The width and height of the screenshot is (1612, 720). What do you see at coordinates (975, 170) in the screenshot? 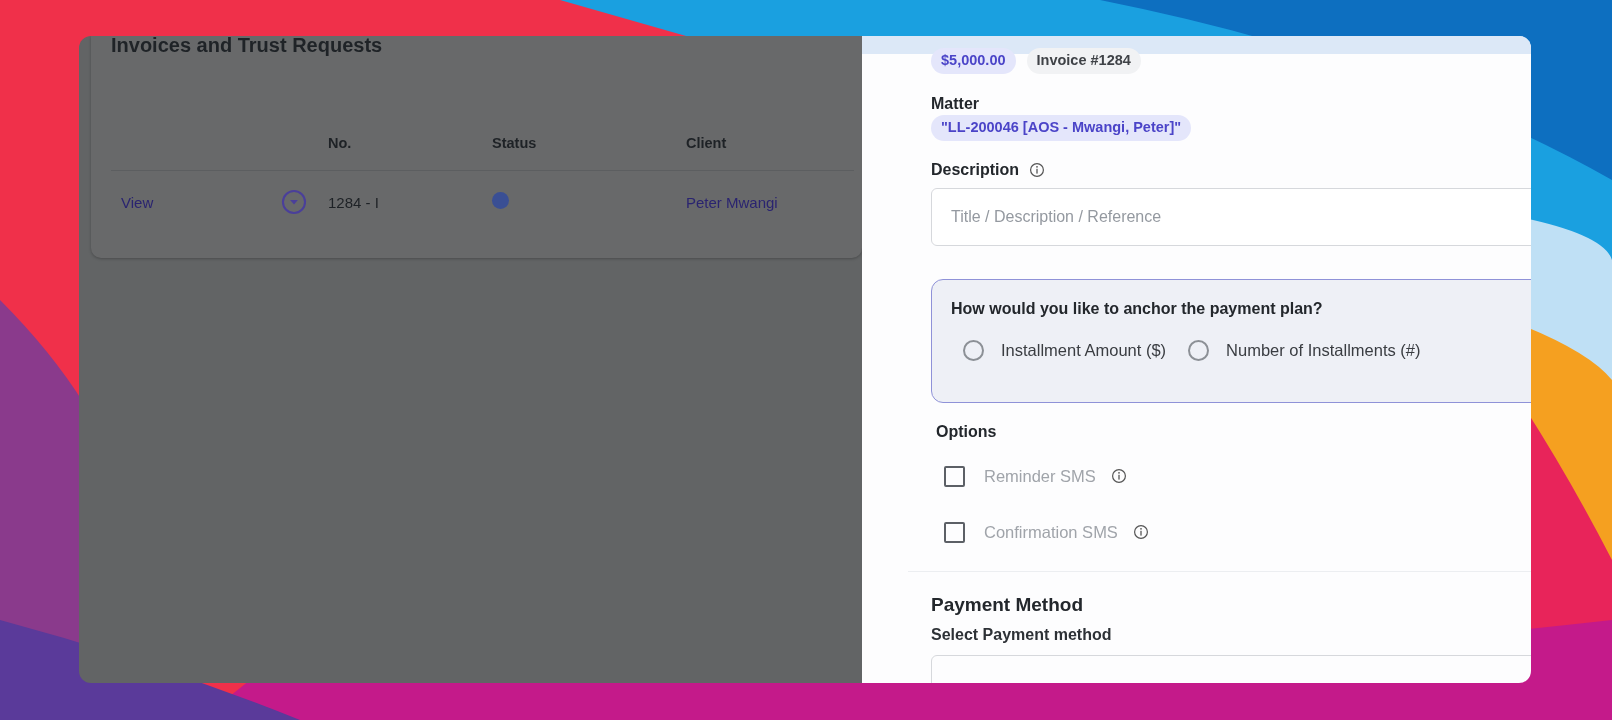
I see `field-label: Description` at bounding box center [975, 170].